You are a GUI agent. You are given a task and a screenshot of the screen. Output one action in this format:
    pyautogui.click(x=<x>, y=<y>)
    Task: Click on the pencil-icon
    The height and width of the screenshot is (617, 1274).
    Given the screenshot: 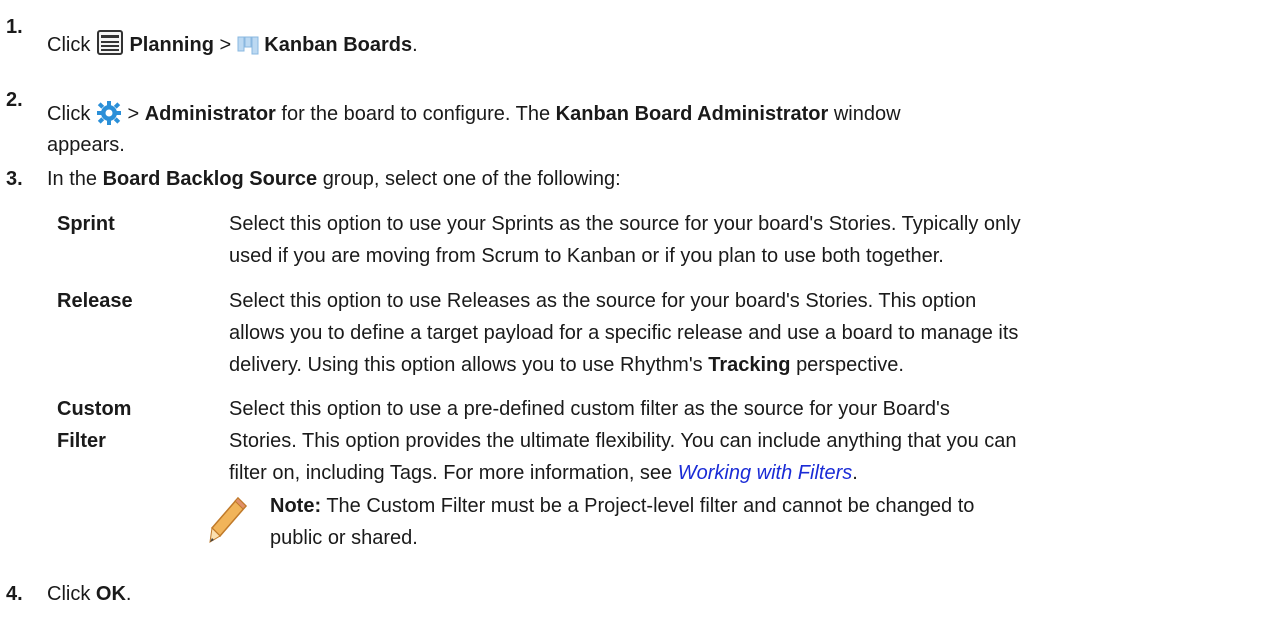 What is the action you would take?
    pyautogui.click(x=228, y=525)
    